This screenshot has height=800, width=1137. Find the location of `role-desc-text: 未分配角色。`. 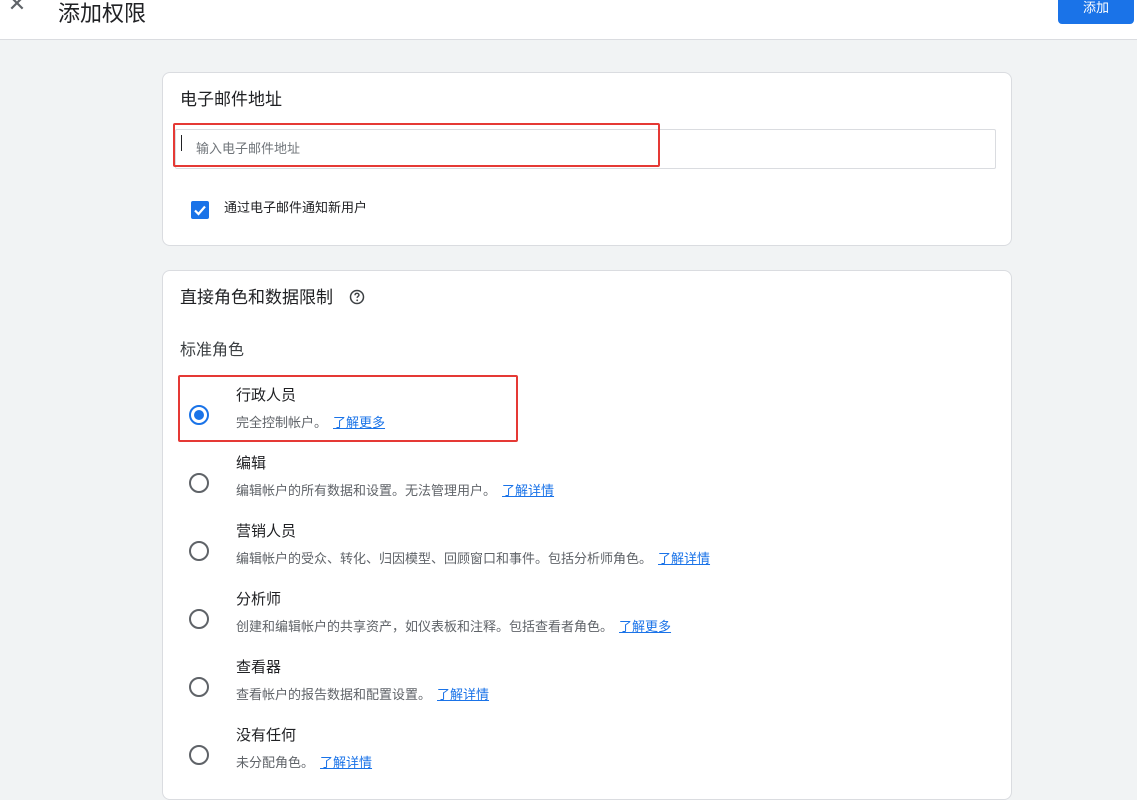

role-desc-text: 未分配角色。 is located at coordinates (275, 763).